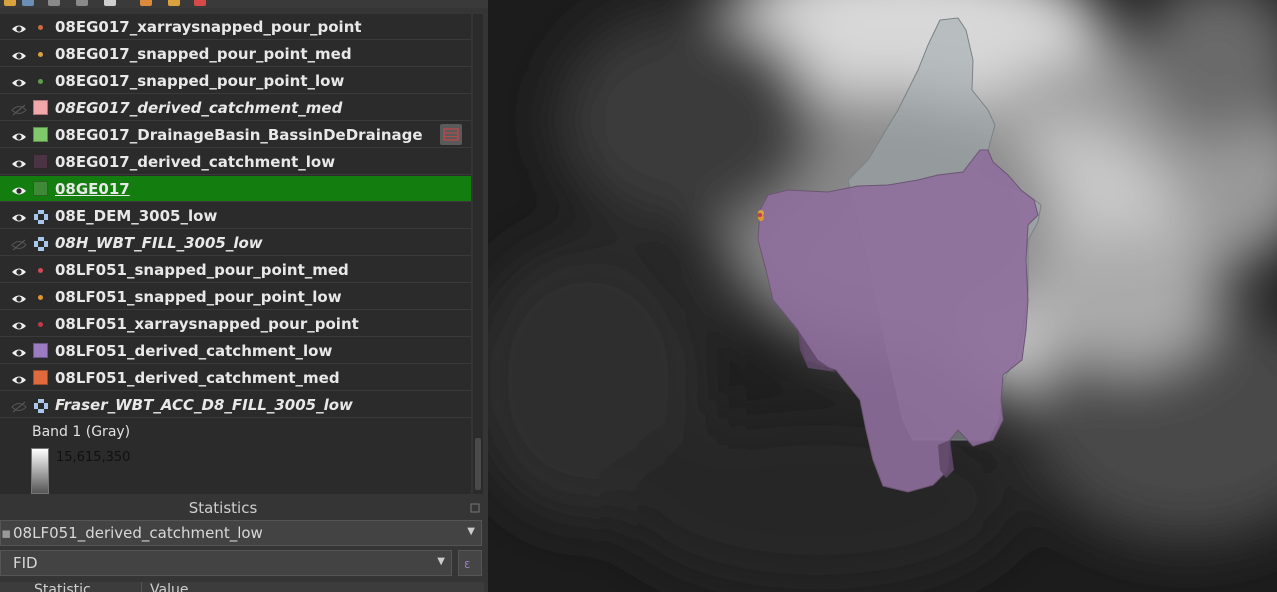 This screenshot has width=1277, height=592. What do you see at coordinates (200, 81) in the screenshot?
I see `layer-name: 08EG017_snapped_pour_point_low` at bounding box center [200, 81].